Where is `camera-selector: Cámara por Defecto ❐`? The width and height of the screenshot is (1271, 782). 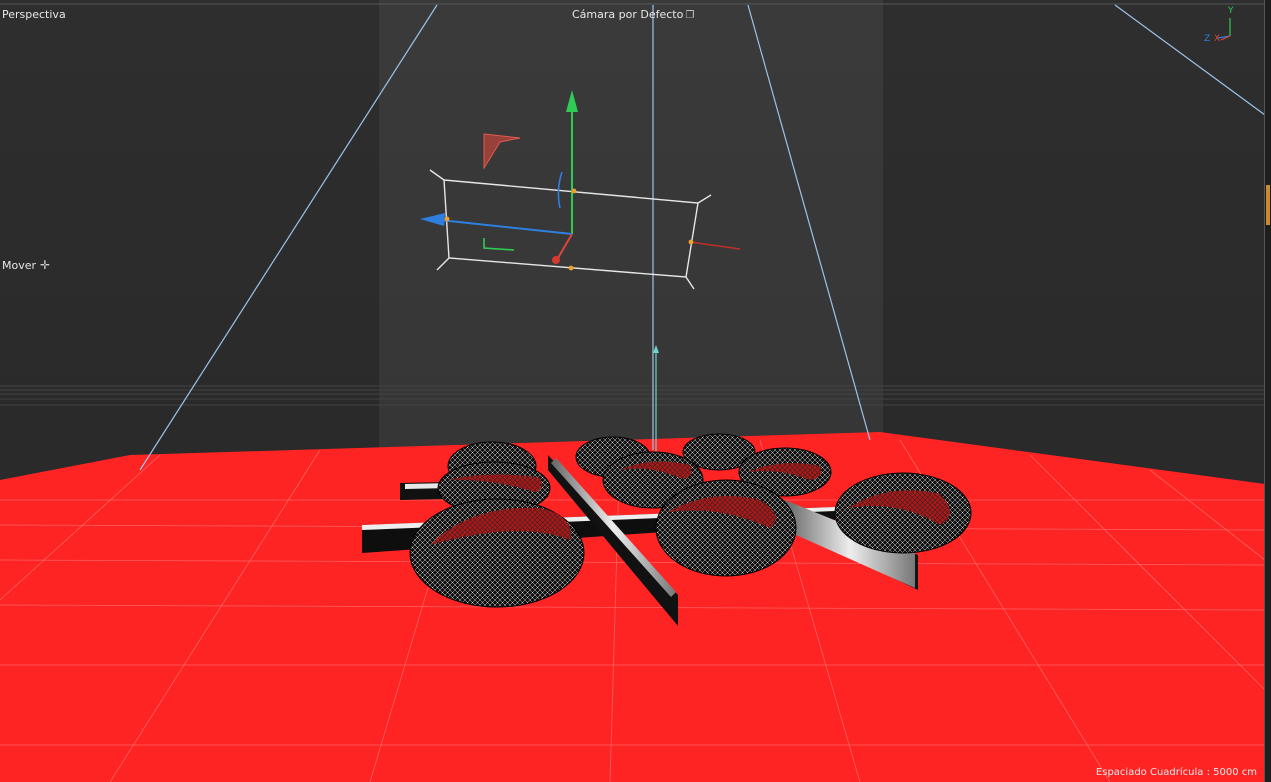 camera-selector: Cámara por Defecto ❐ is located at coordinates (633, 15).